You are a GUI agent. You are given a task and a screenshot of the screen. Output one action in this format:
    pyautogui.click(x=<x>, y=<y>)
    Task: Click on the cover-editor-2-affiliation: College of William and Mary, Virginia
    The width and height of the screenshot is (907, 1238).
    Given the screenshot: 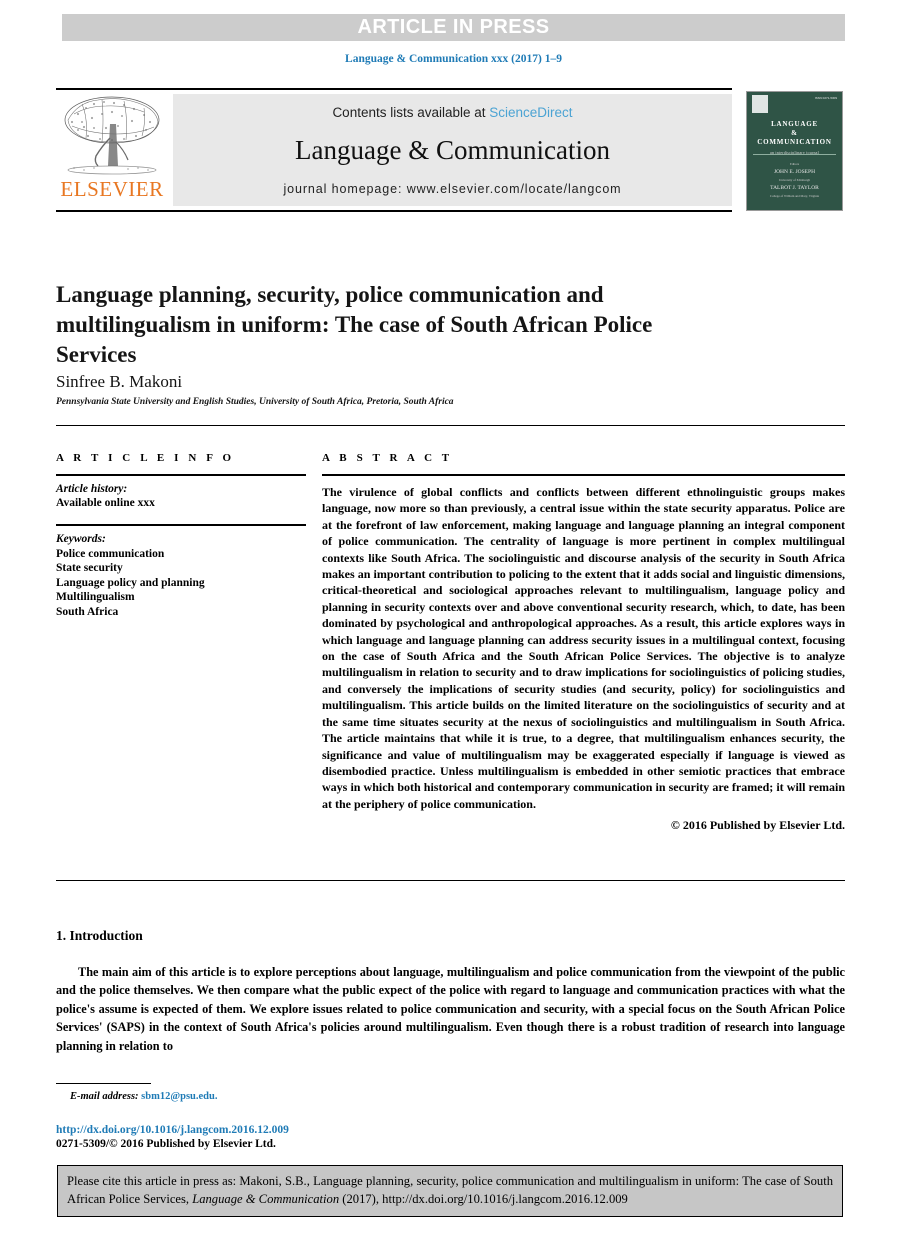 What is the action you would take?
    pyautogui.click(x=794, y=196)
    